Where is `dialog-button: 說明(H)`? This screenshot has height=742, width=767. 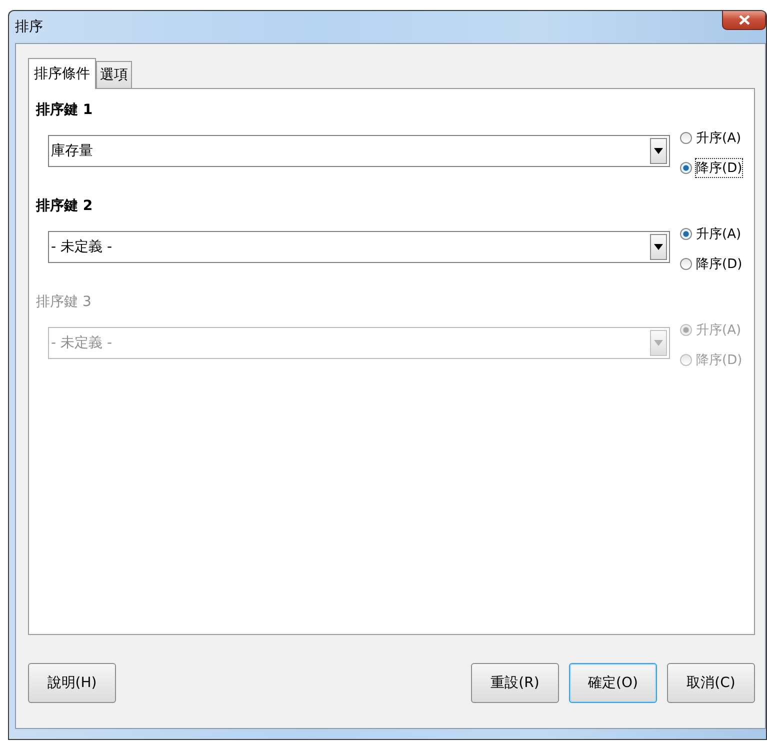 dialog-button: 說明(H) is located at coordinates (72, 683).